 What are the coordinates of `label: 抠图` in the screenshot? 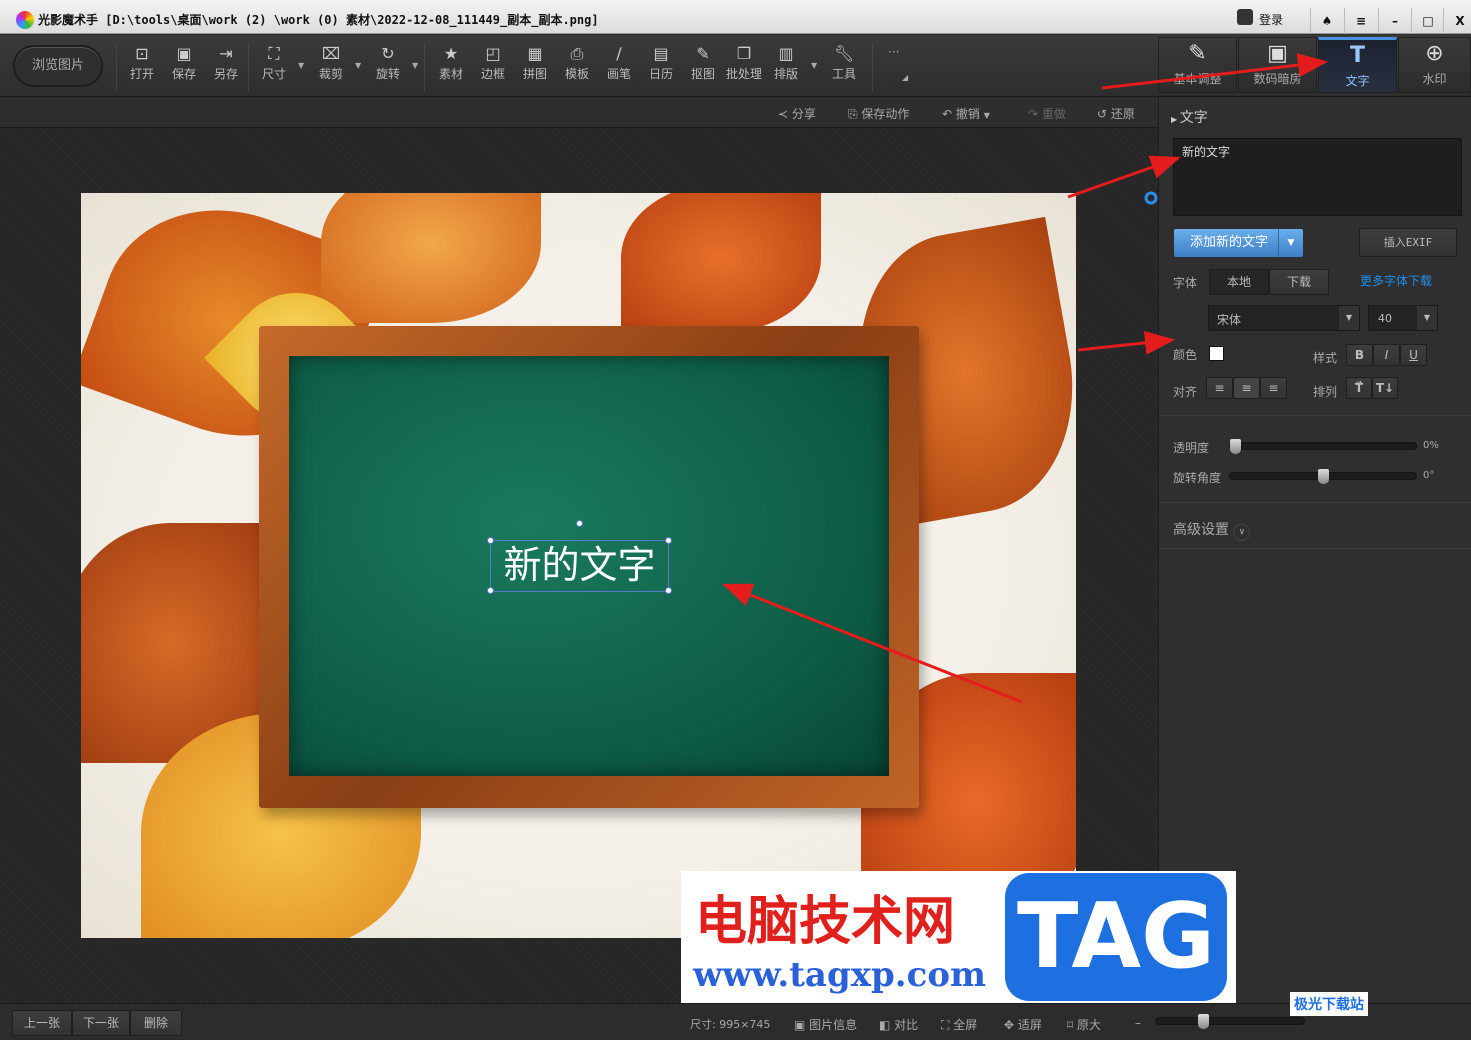 It's located at (702, 74).